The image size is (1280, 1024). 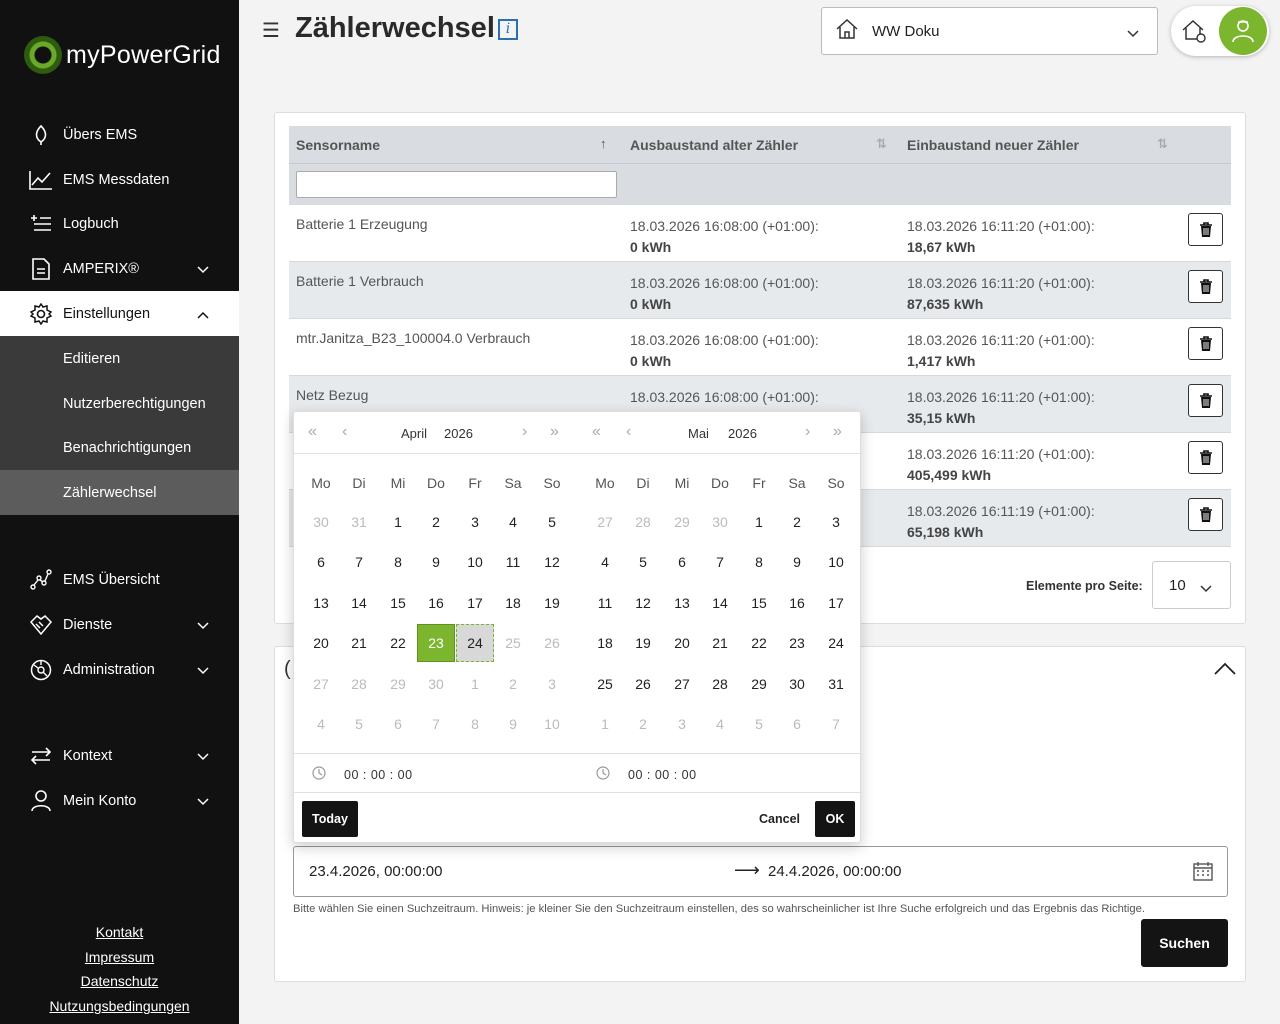 What do you see at coordinates (119, 579) in the screenshot?
I see `sidebar-item-ems-uebersicht: EMS Übersicht` at bounding box center [119, 579].